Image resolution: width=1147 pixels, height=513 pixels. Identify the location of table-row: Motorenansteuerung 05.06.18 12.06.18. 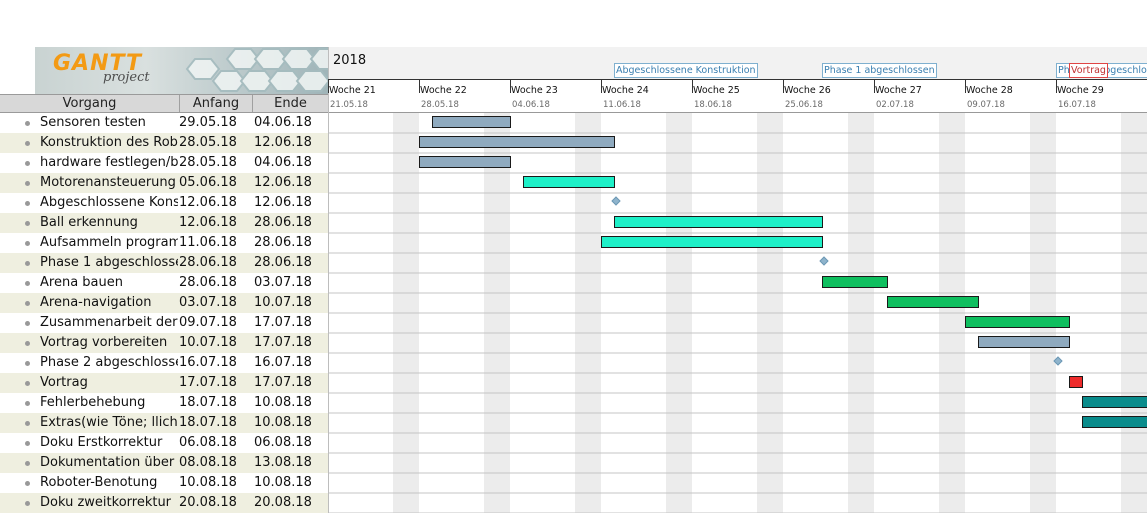
(164, 183).